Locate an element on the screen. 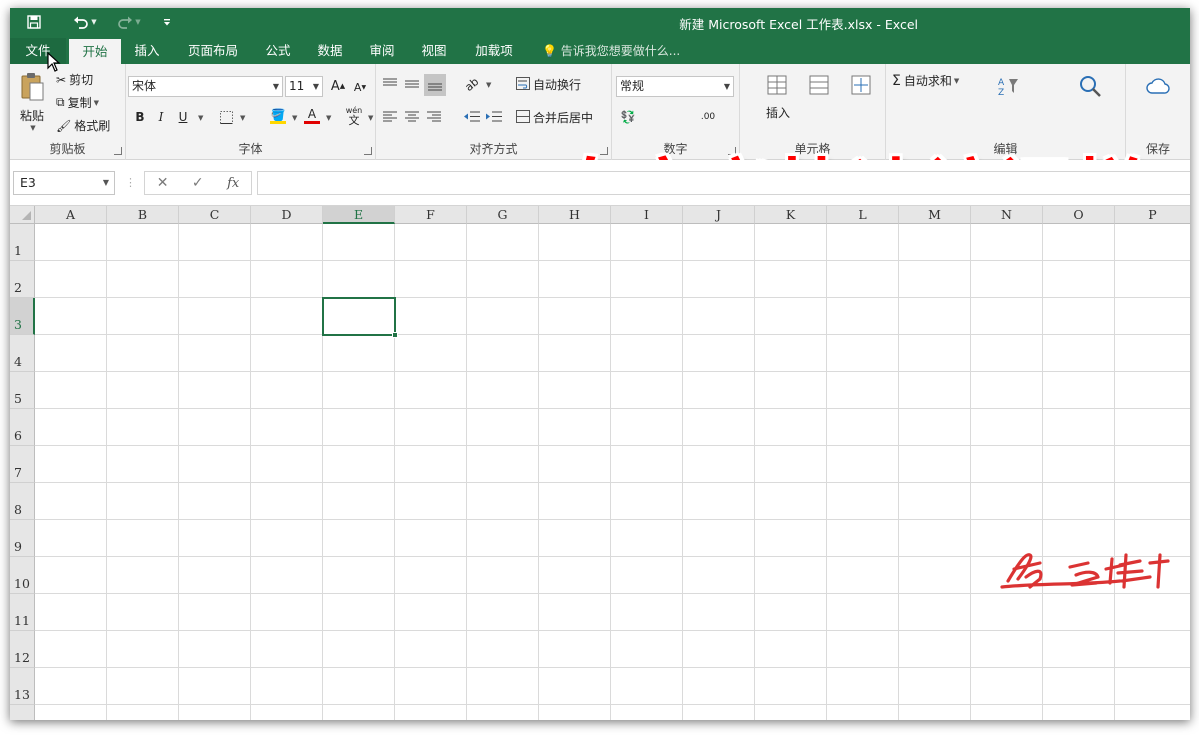 Image resolution: width=1199 pixels, height=735 pixels. select-all-button is located at coordinates (22, 215).